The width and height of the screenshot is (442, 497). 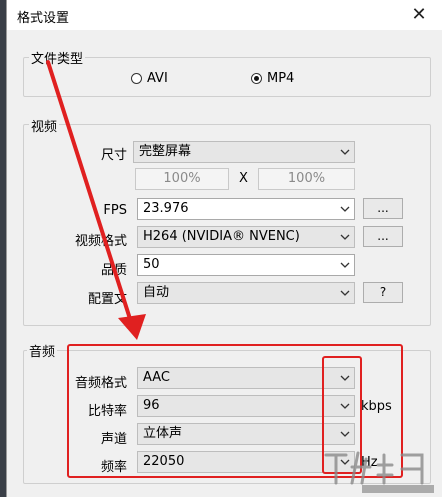 I want to click on annotation-arrow, so click(x=96, y=200).